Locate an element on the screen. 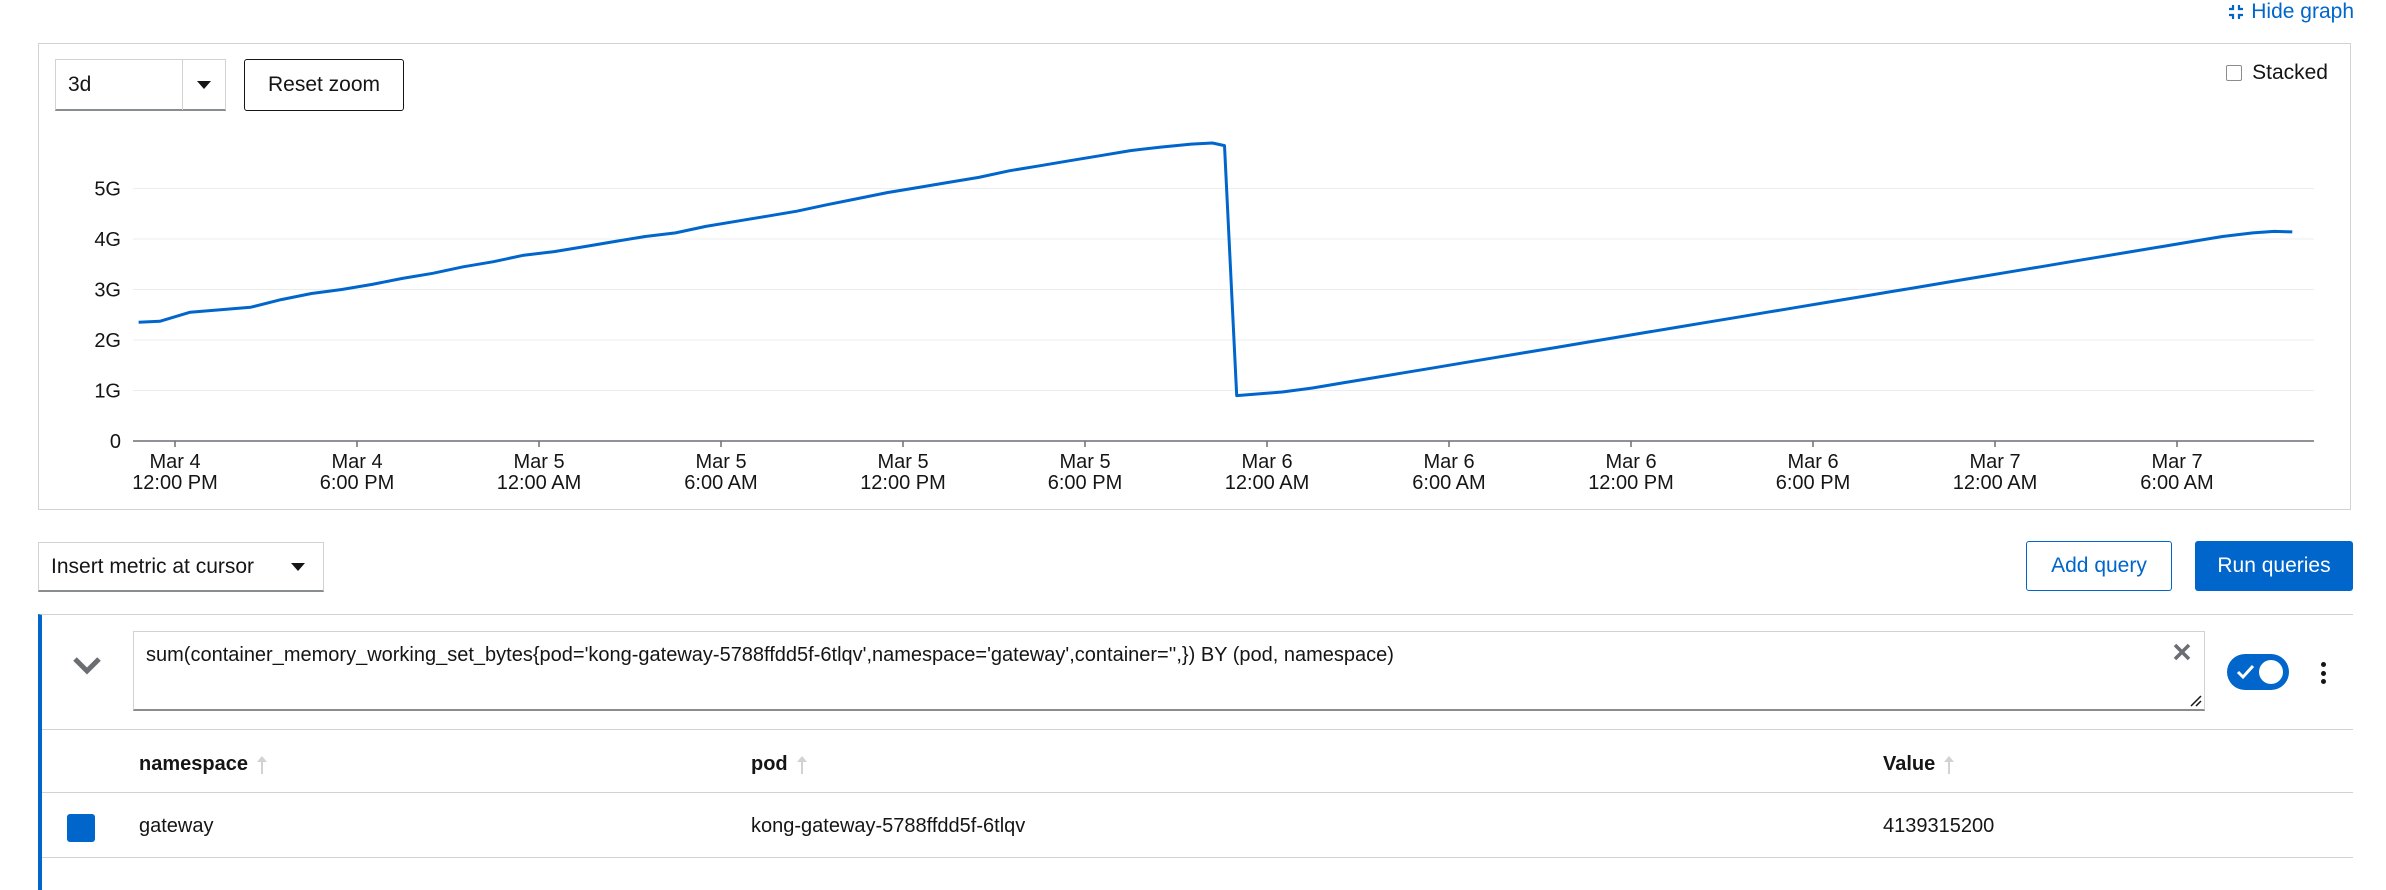 This screenshot has height=890, width=2386. y-tick-label: 5G is located at coordinates (107, 190).